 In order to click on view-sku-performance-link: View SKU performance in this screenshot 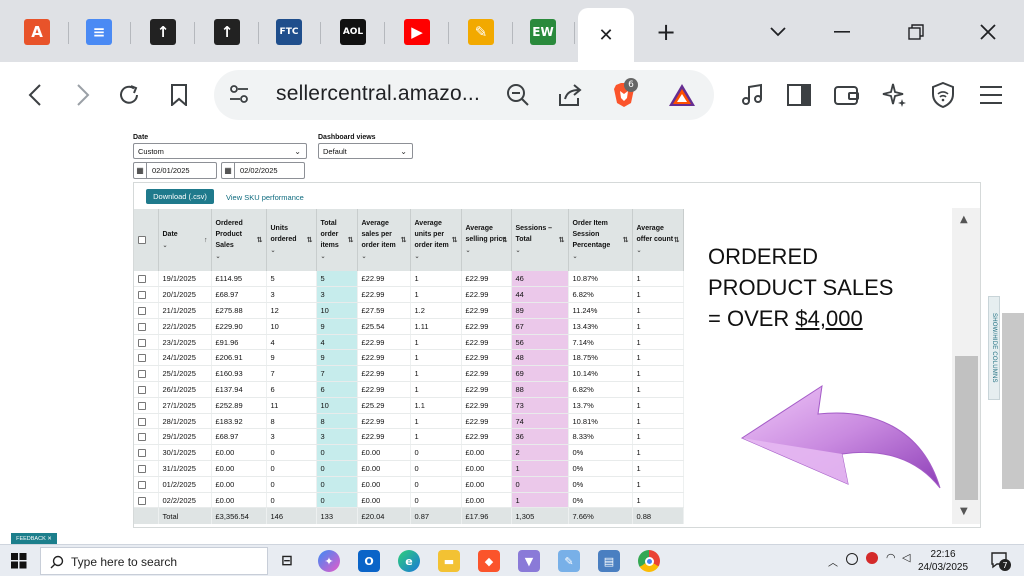, I will do `click(265, 197)`.